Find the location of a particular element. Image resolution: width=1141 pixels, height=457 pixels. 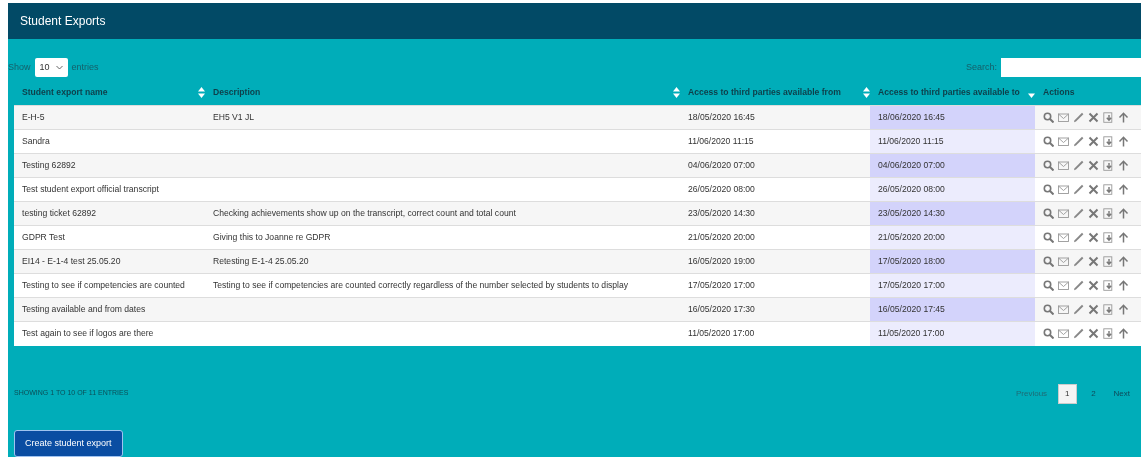

pagination-link: 2 is located at coordinates (1093, 393).